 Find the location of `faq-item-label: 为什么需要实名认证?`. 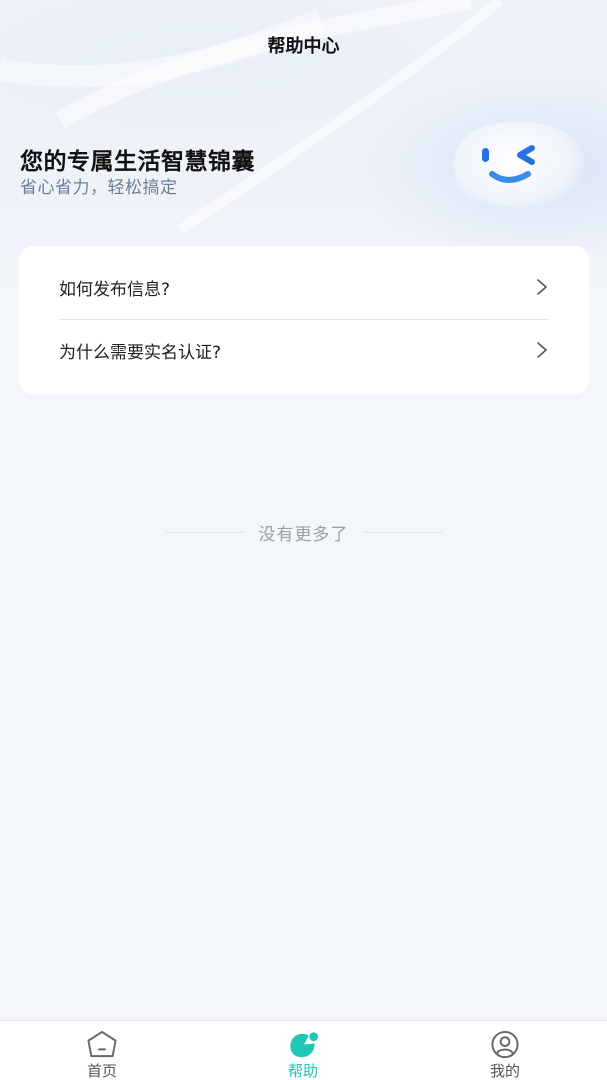

faq-item-label: 为什么需要实名认证? is located at coordinates (140, 352).